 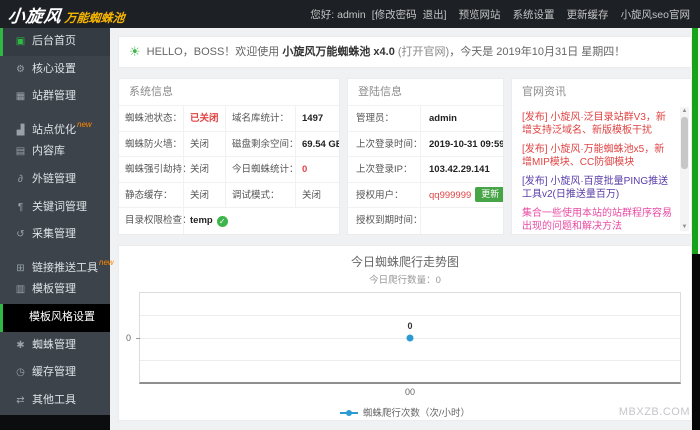 What do you see at coordinates (20, 41) in the screenshot?
I see `dashboard-icon: ▣` at bounding box center [20, 41].